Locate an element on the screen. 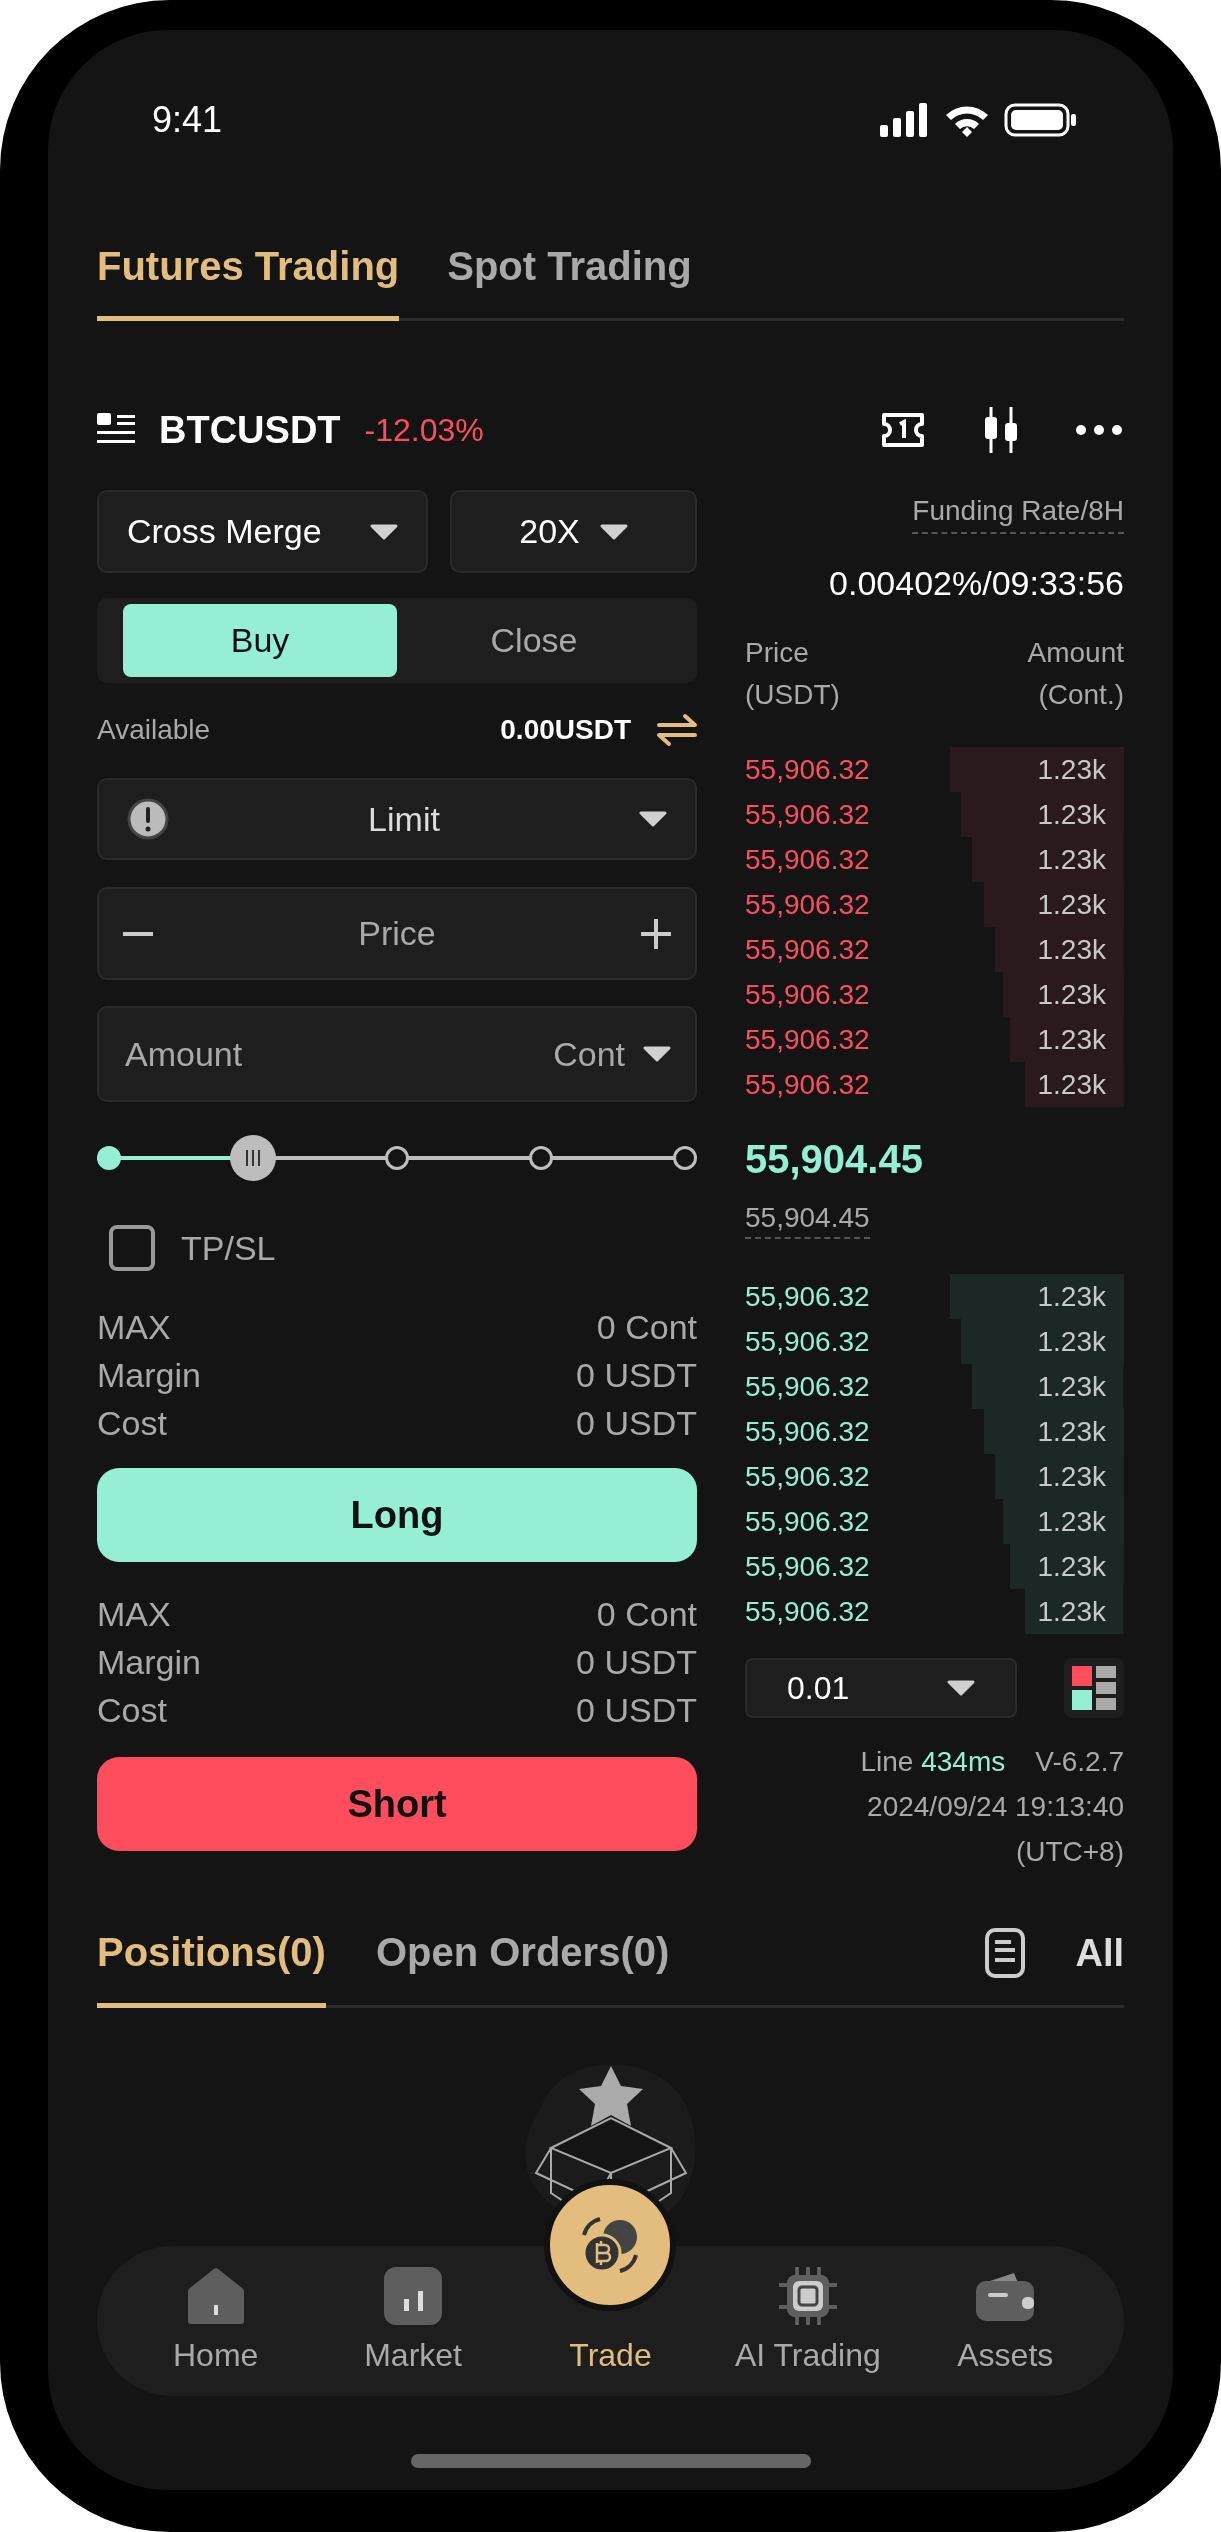 This screenshot has height=2532, width=1221. timestamp: 2024/09/24 19:13:40 is located at coordinates (995, 1806).